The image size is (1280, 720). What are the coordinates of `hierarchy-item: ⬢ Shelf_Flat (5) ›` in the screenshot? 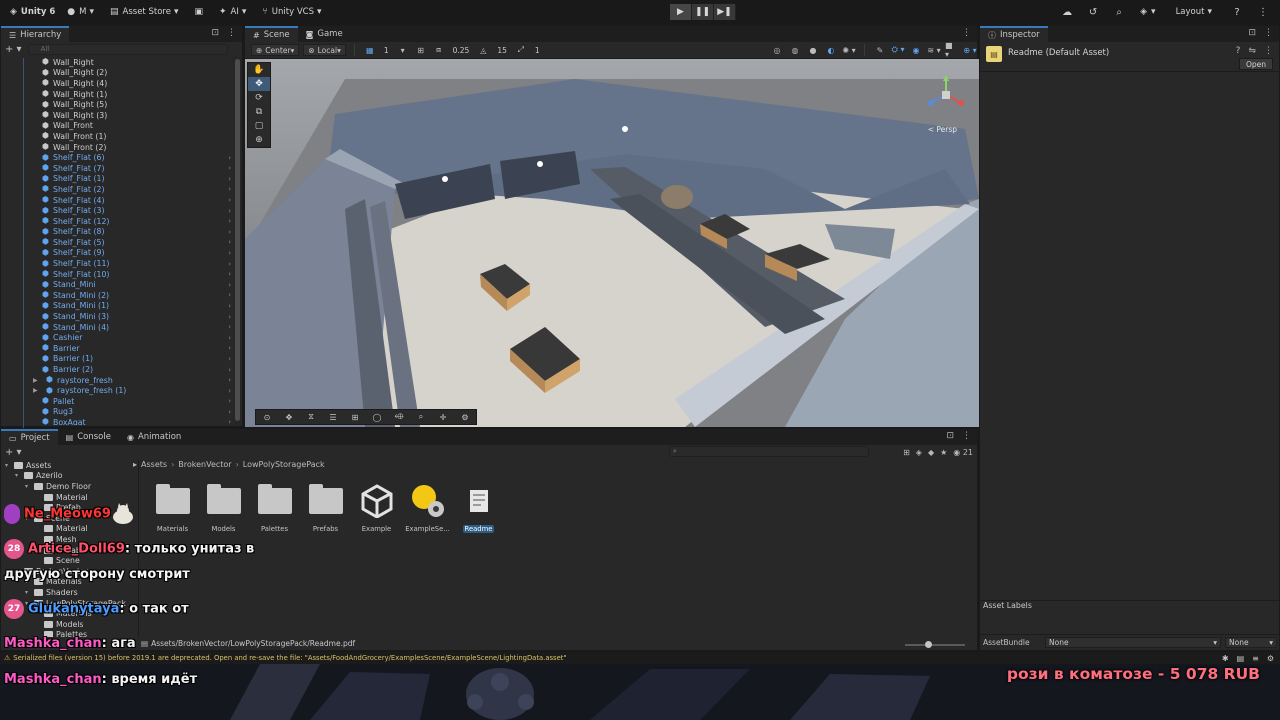 It's located at (122, 242).